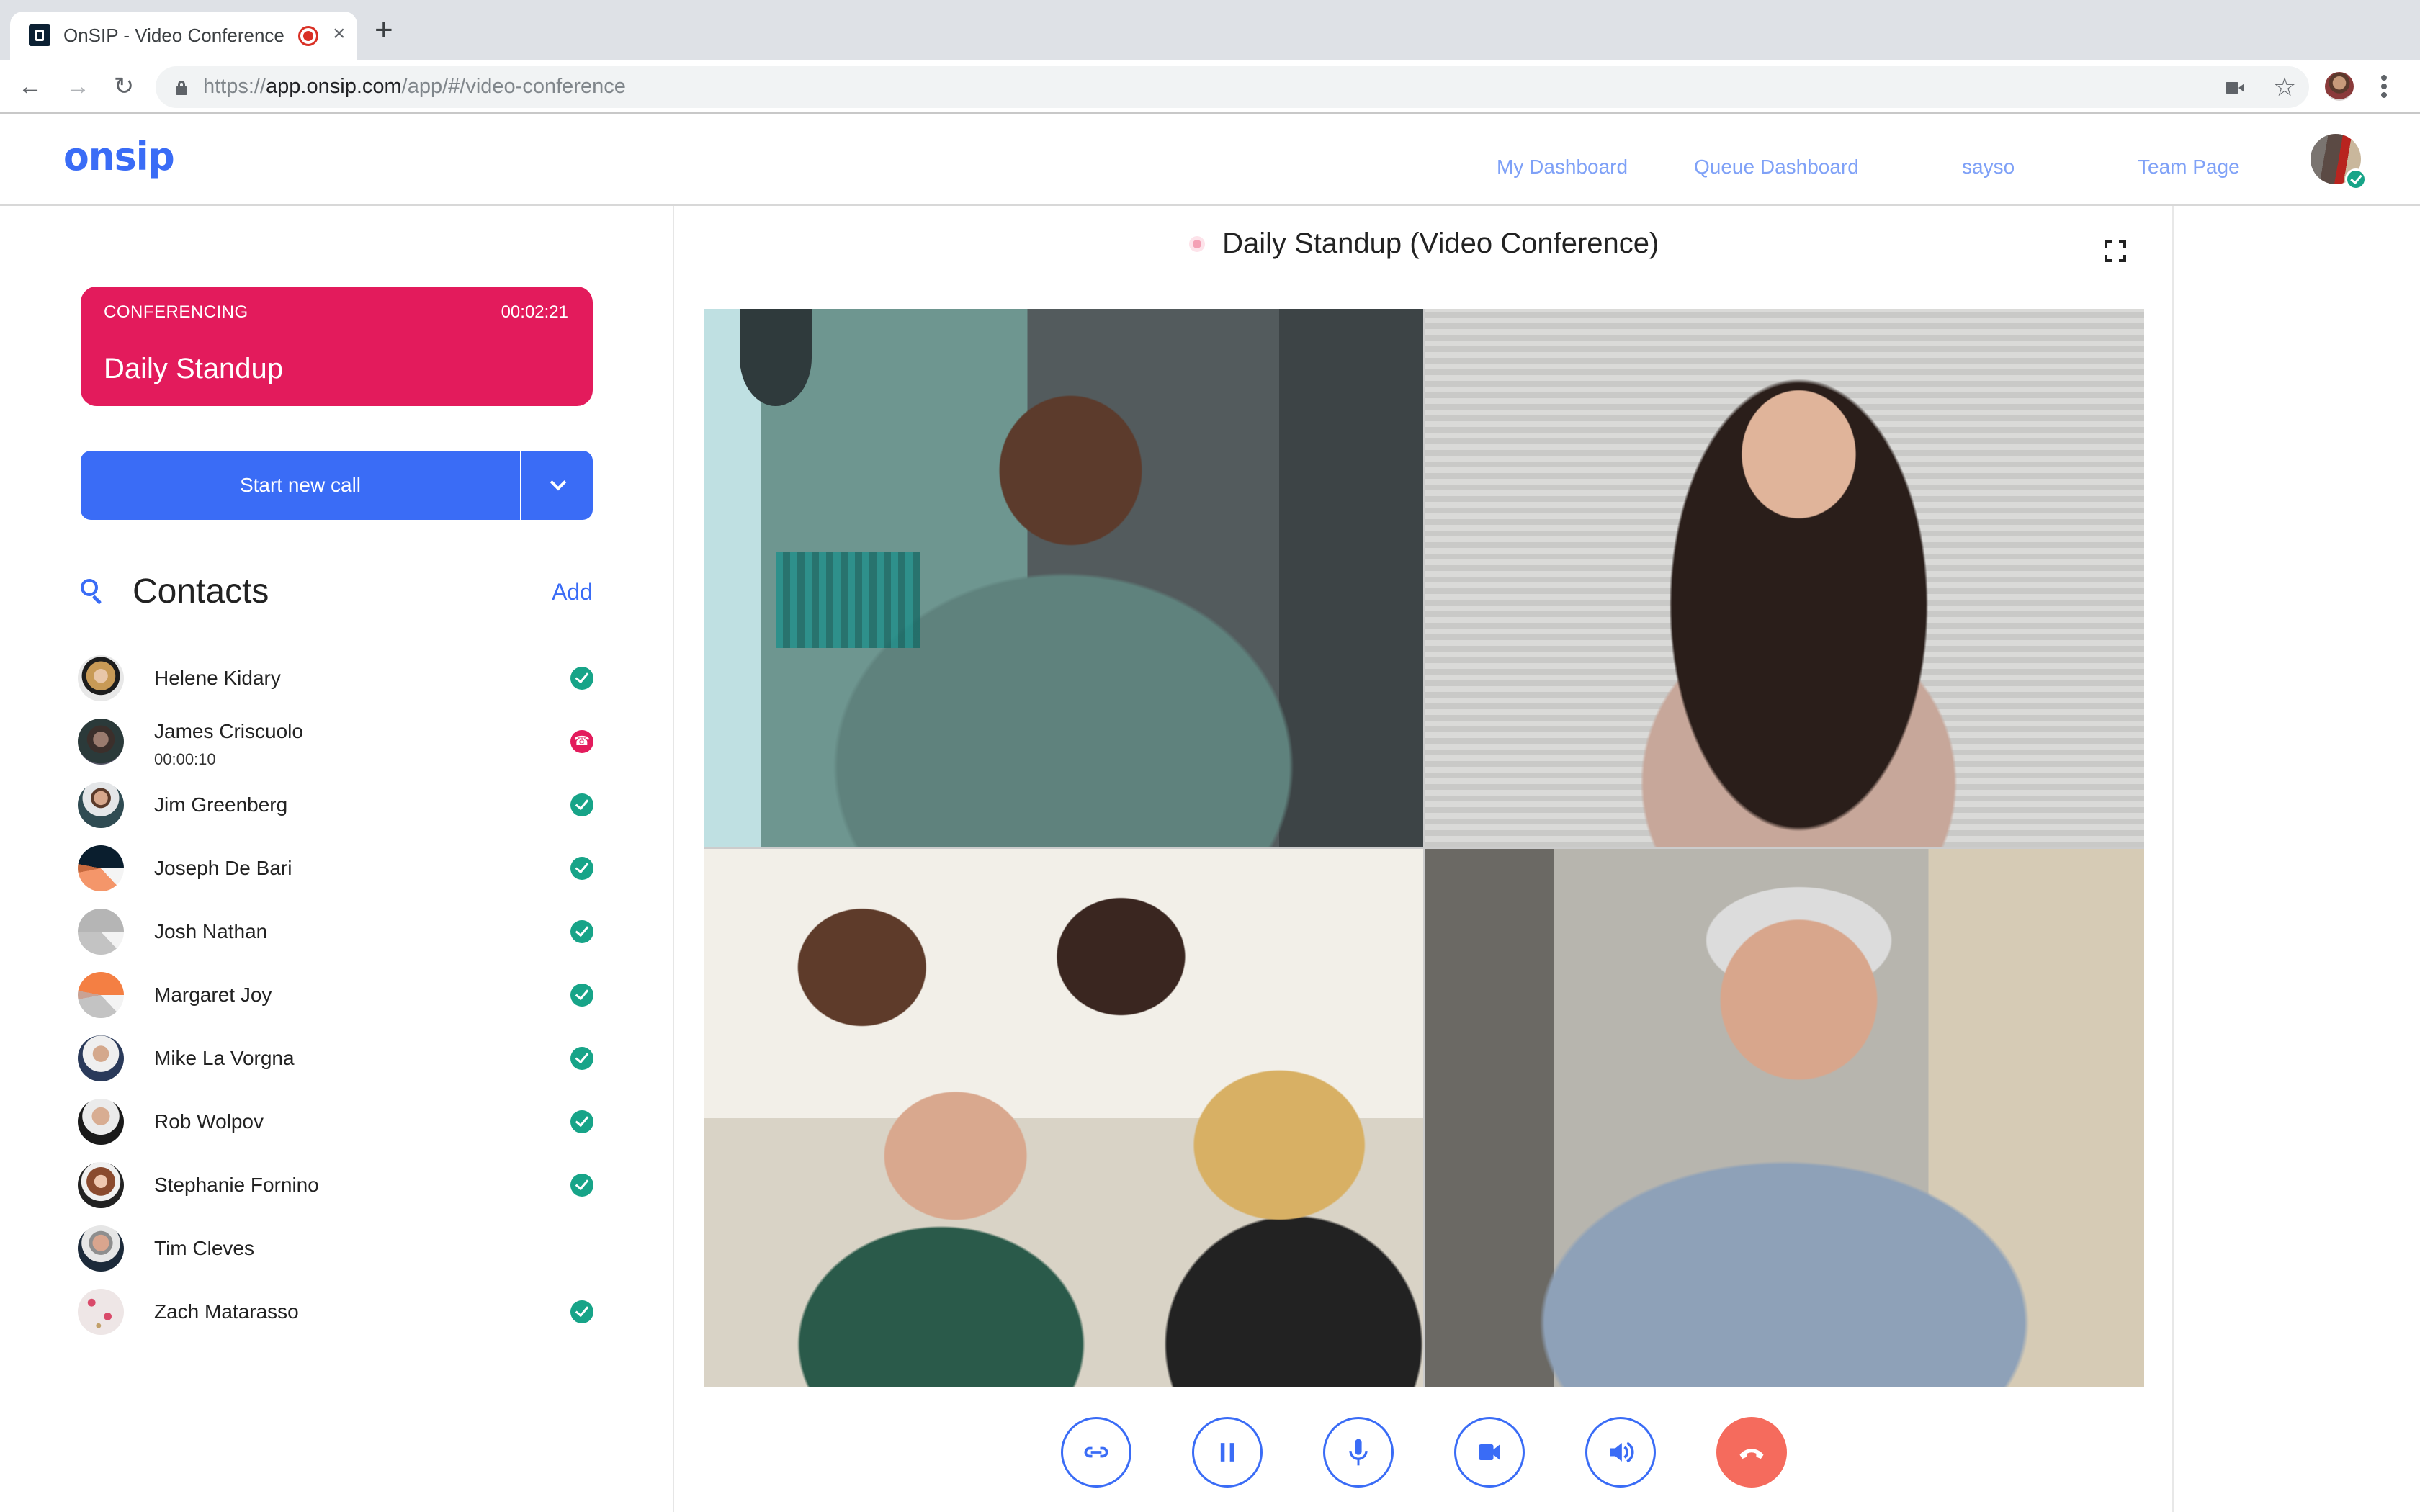 The image size is (2420, 1512). Describe the element at coordinates (335, 1185) in the screenshot. I see `contact-row: Stephanie Fornino` at that location.